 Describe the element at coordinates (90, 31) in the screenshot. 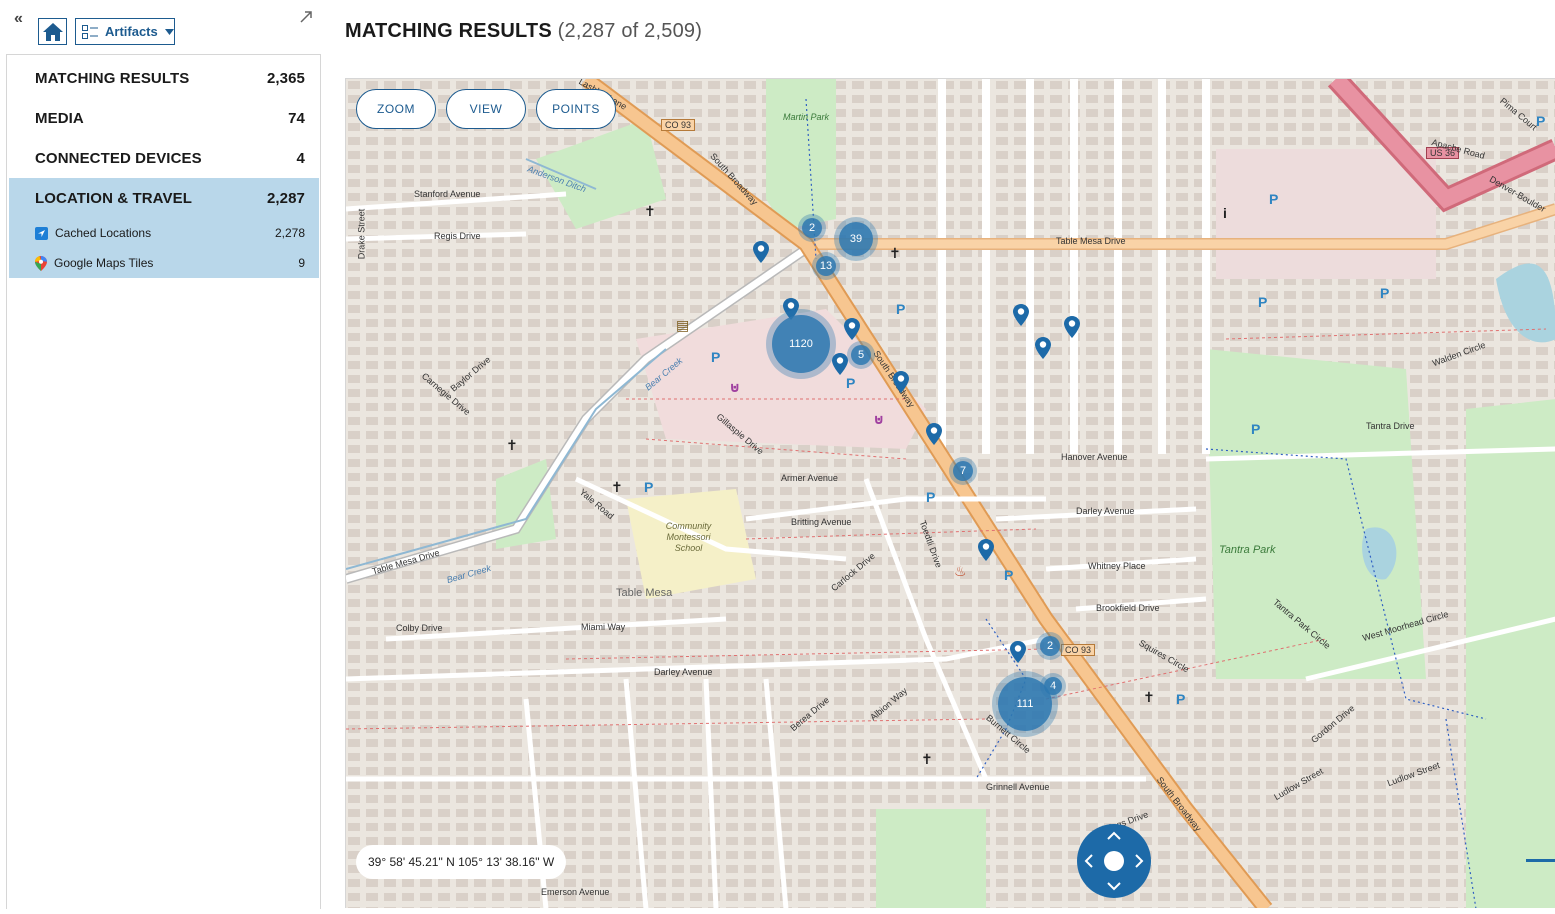

I see `list-icon` at that location.